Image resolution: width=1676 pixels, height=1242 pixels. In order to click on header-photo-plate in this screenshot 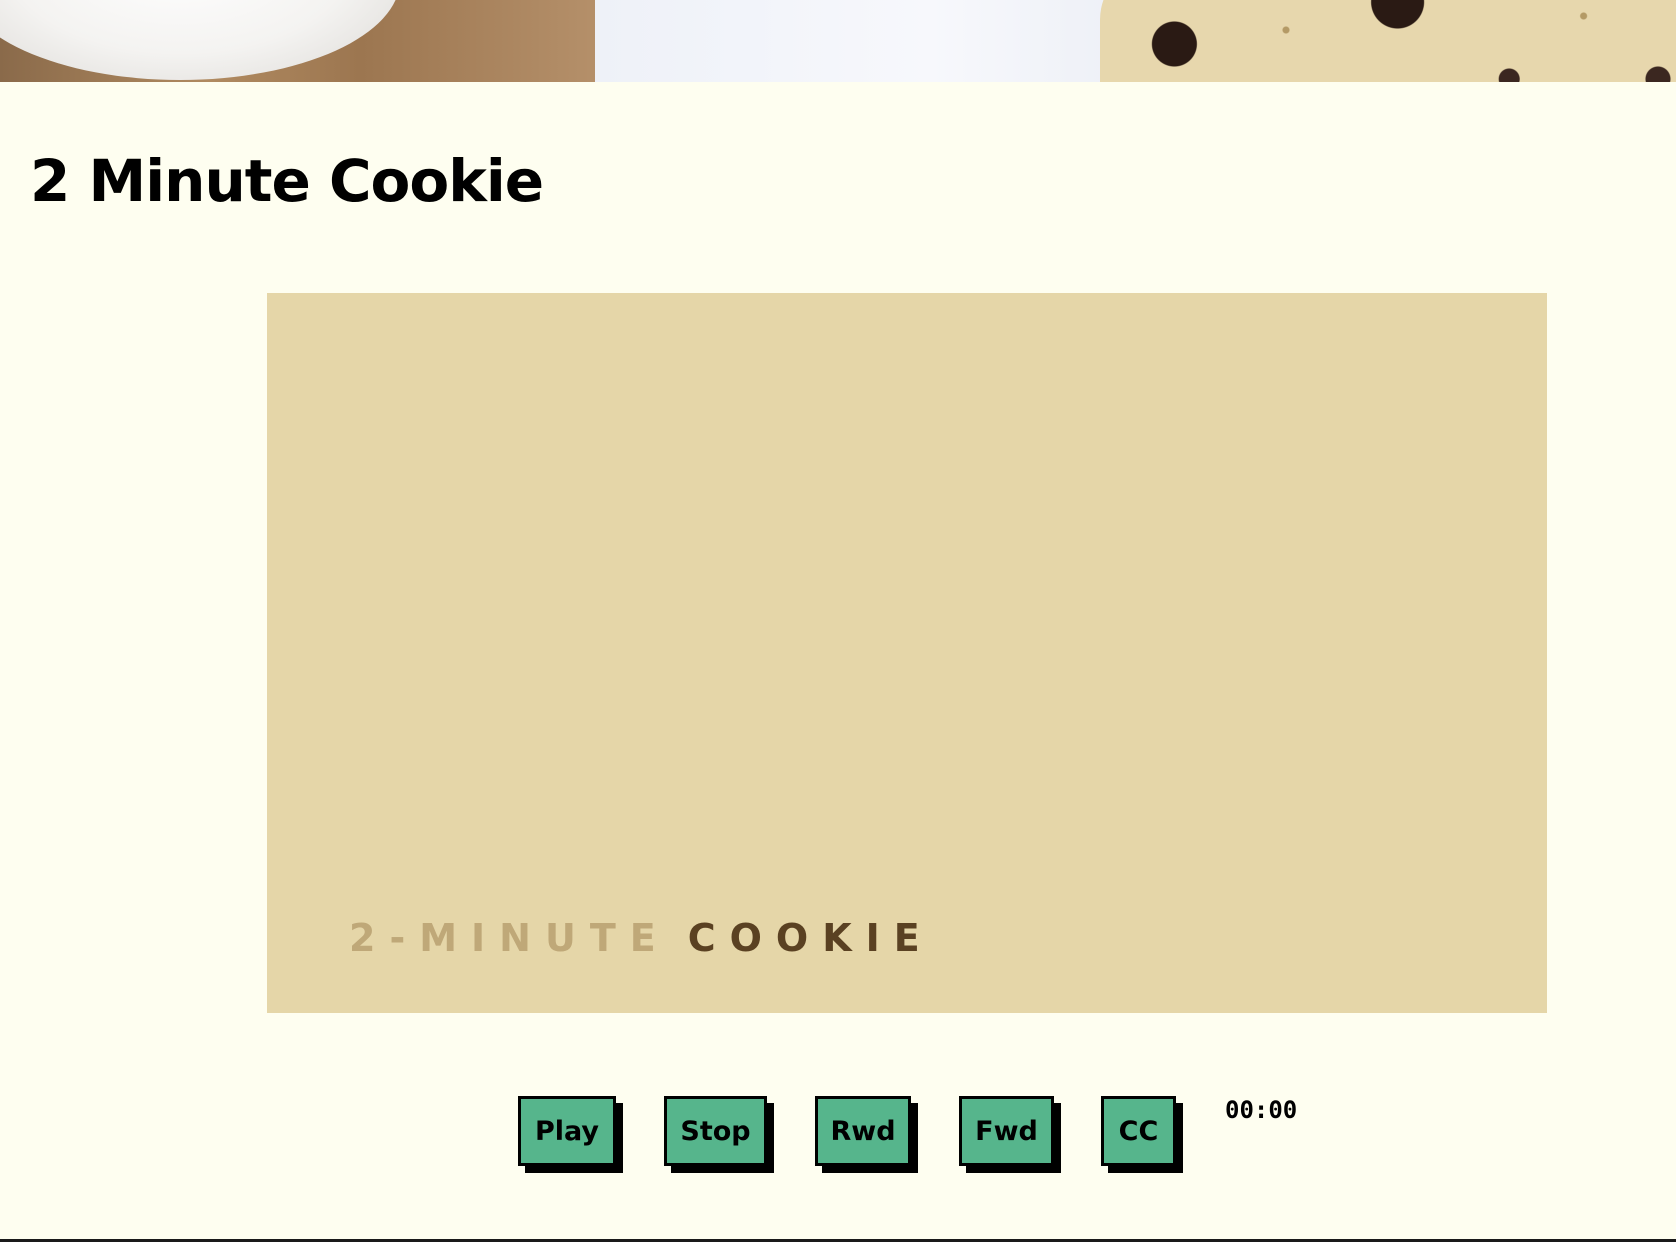, I will do `click(875, 41)`.